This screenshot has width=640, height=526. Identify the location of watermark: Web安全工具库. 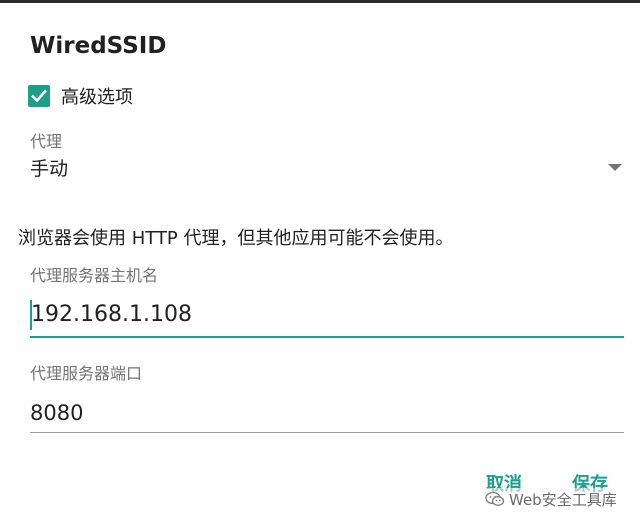
(551, 499).